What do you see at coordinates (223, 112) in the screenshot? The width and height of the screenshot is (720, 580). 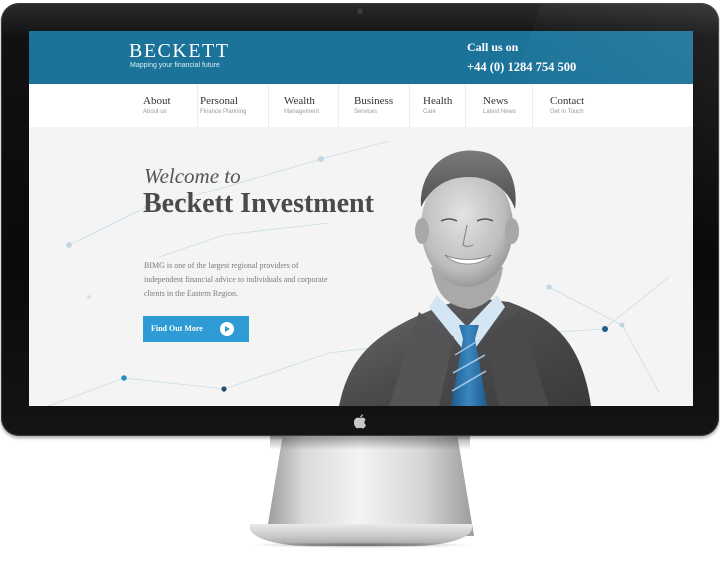 I see `nav-subtitle: Finance Planning` at bounding box center [223, 112].